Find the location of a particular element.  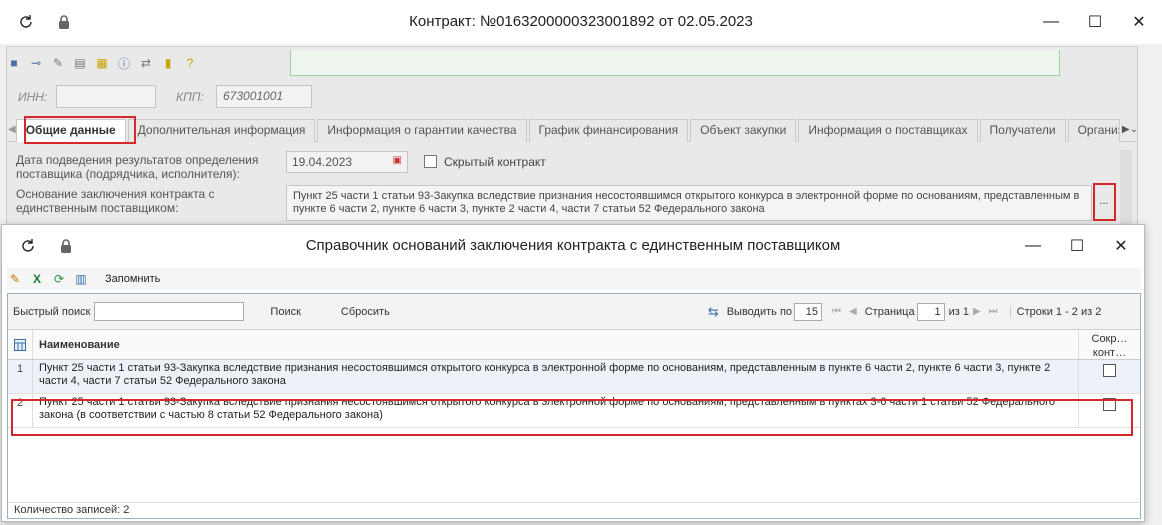

row-number: 1 is located at coordinates (20, 376).